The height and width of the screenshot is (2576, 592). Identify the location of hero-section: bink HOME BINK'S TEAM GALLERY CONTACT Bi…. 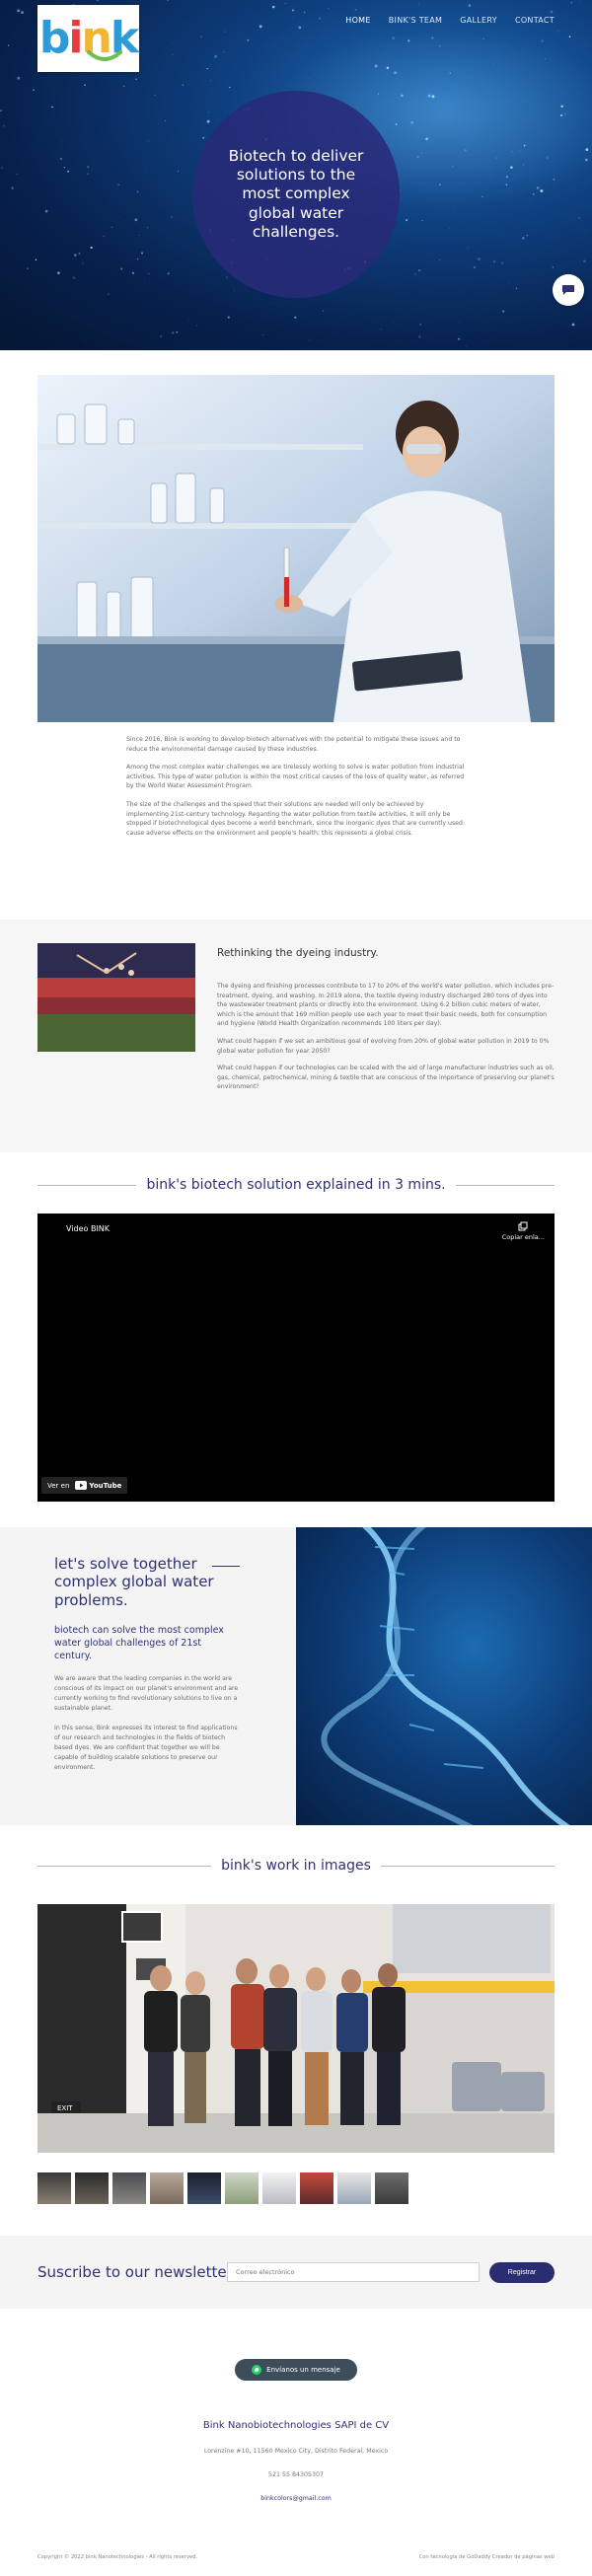
(296, 175).